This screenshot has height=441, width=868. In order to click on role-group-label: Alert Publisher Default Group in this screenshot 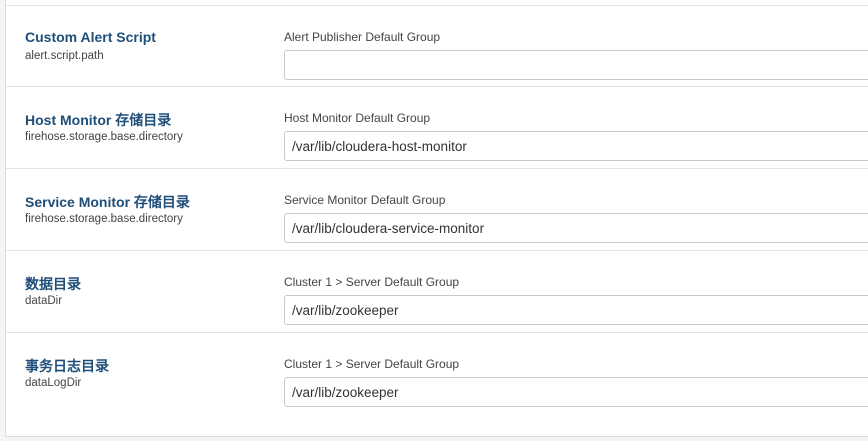, I will do `click(362, 37)`.